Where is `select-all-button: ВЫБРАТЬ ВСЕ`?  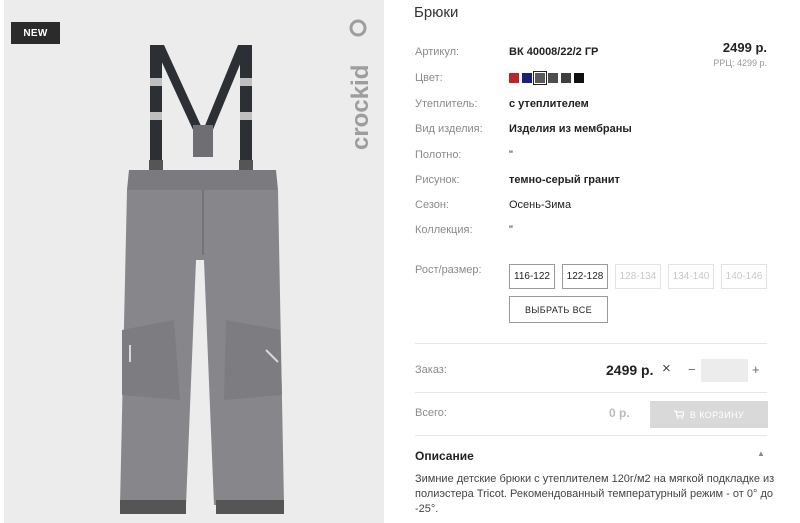 select-all-button: ВЫБРАТЬ ВСЕ is located at coordinates (558, 309).